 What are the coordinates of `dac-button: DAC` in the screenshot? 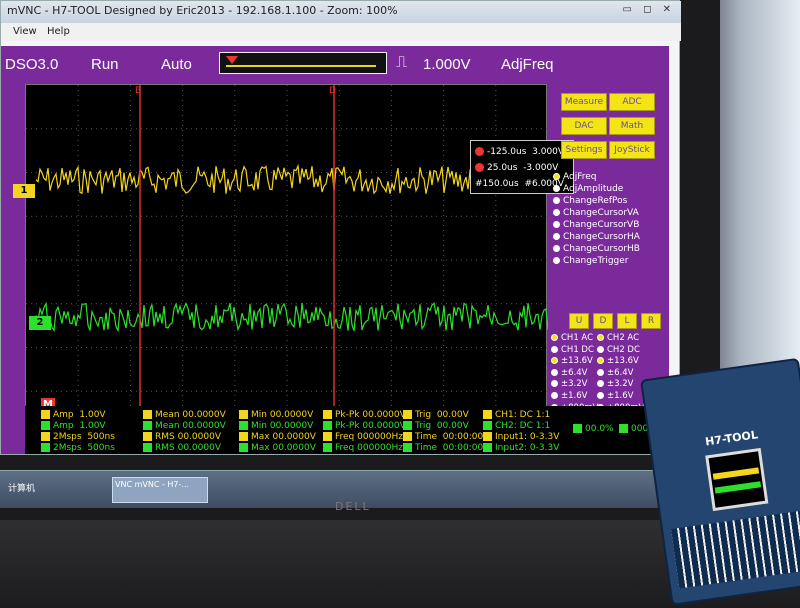 It's located at (584, 126).